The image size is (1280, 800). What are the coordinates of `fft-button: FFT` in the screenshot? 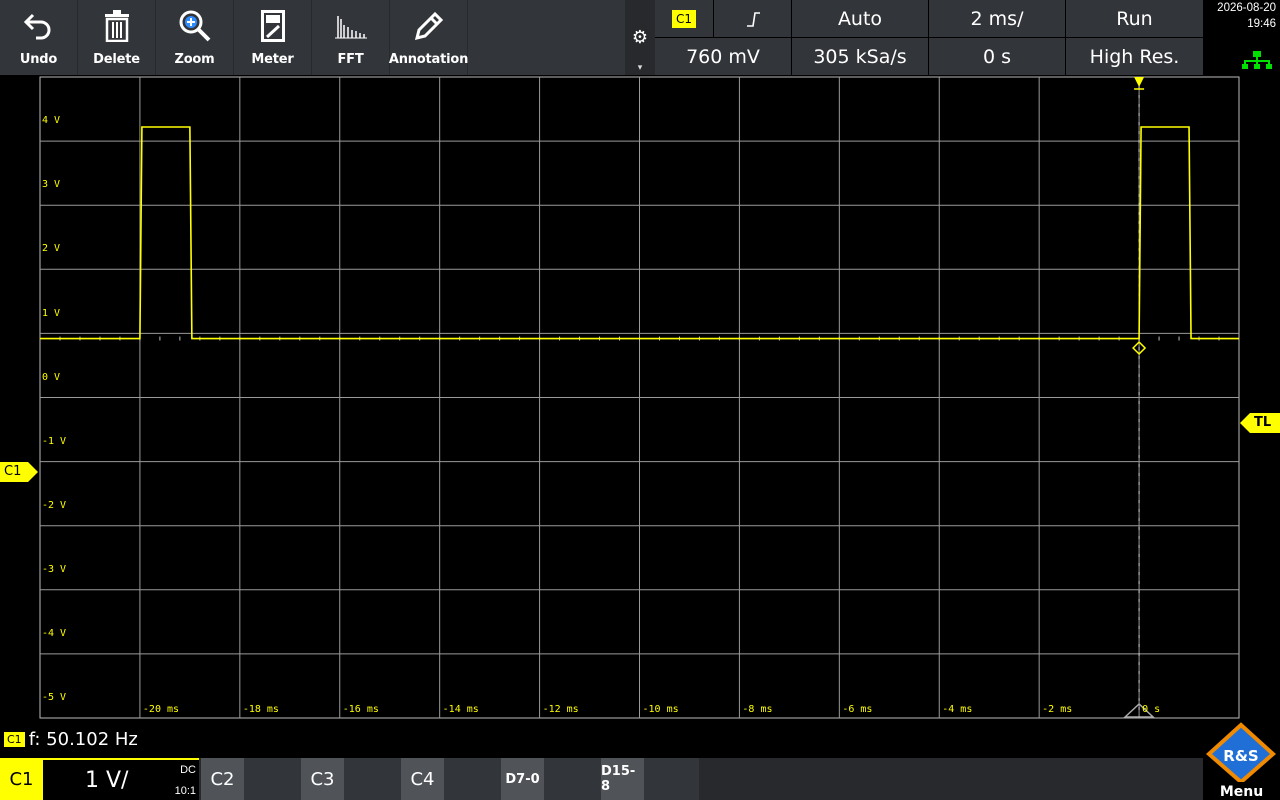 It's located at (350, 37).